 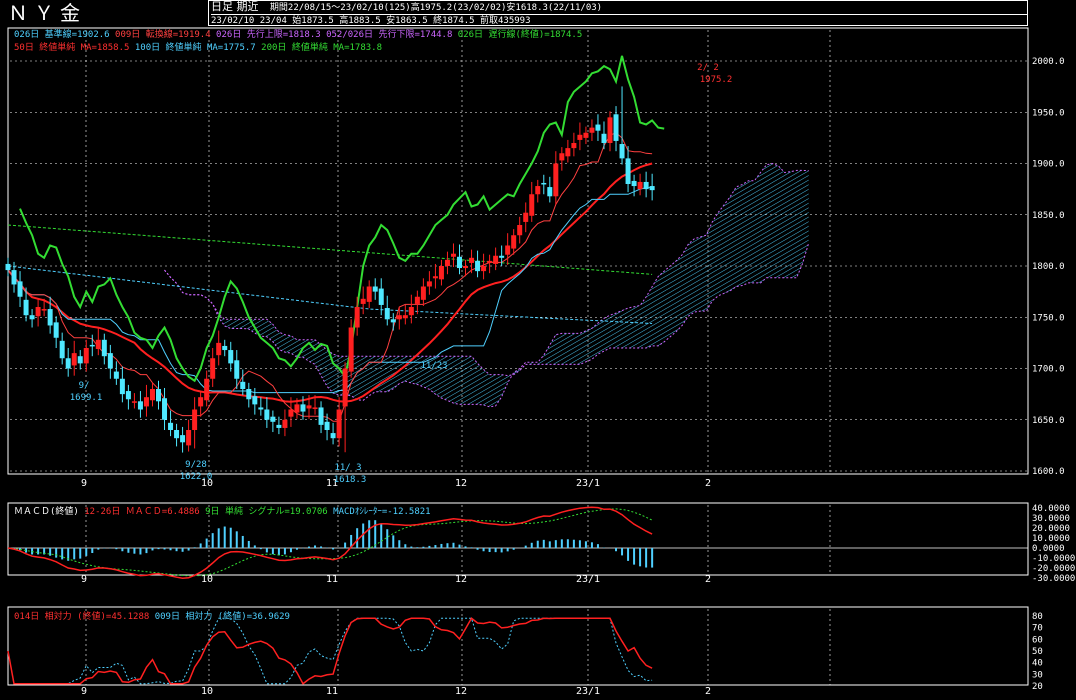 What do you see at coordinates (708, 579) in the screenshot?
I see `macd-xtick-5: 2` at bounding box center [708, 579].